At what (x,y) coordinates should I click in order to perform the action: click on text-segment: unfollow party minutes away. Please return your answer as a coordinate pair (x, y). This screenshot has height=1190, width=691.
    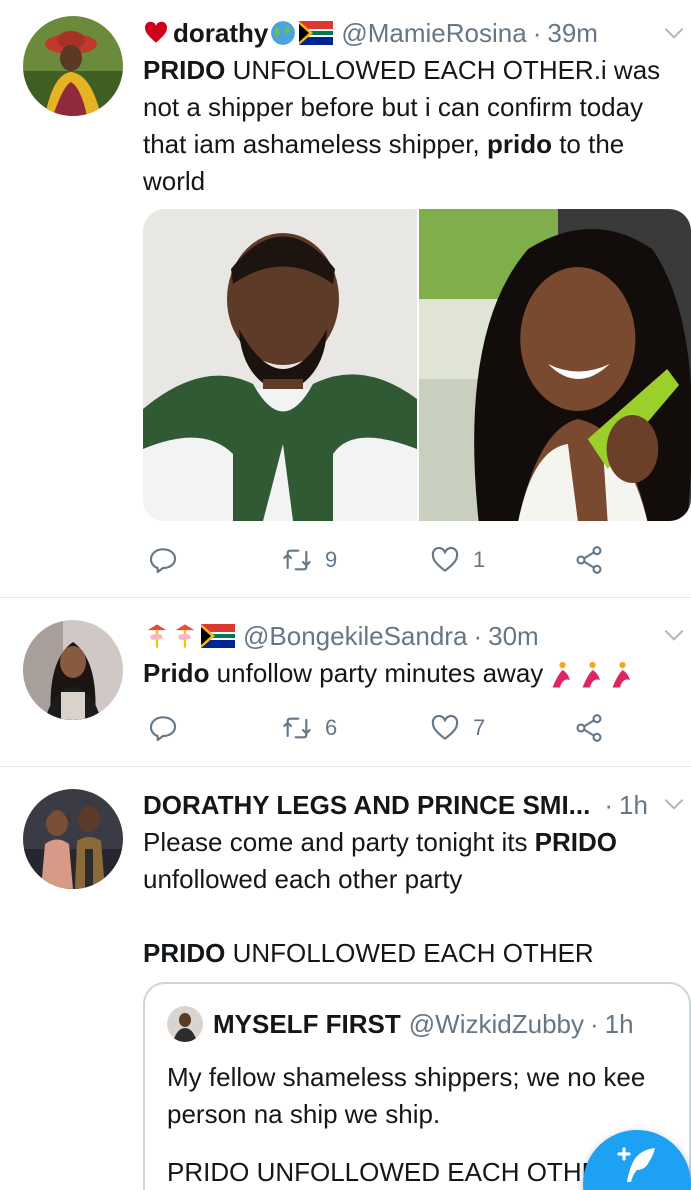
    Looking at the image, I should click on (376, 673).